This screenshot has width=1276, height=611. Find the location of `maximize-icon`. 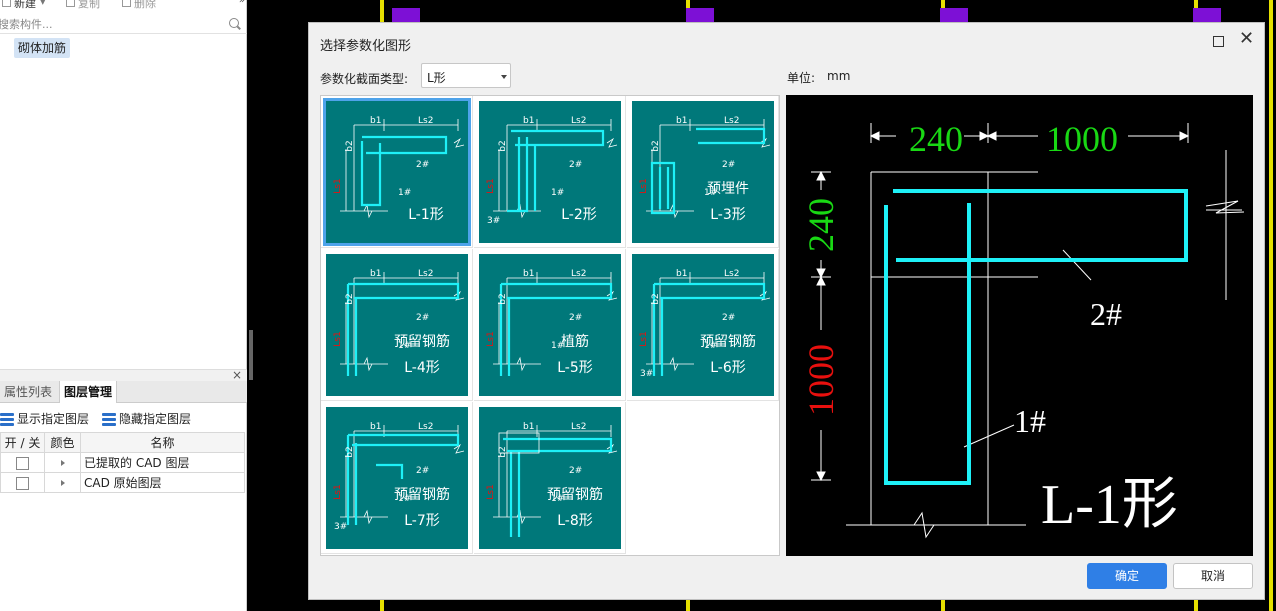

maximize-icon is located at coordinates (1218, 41).